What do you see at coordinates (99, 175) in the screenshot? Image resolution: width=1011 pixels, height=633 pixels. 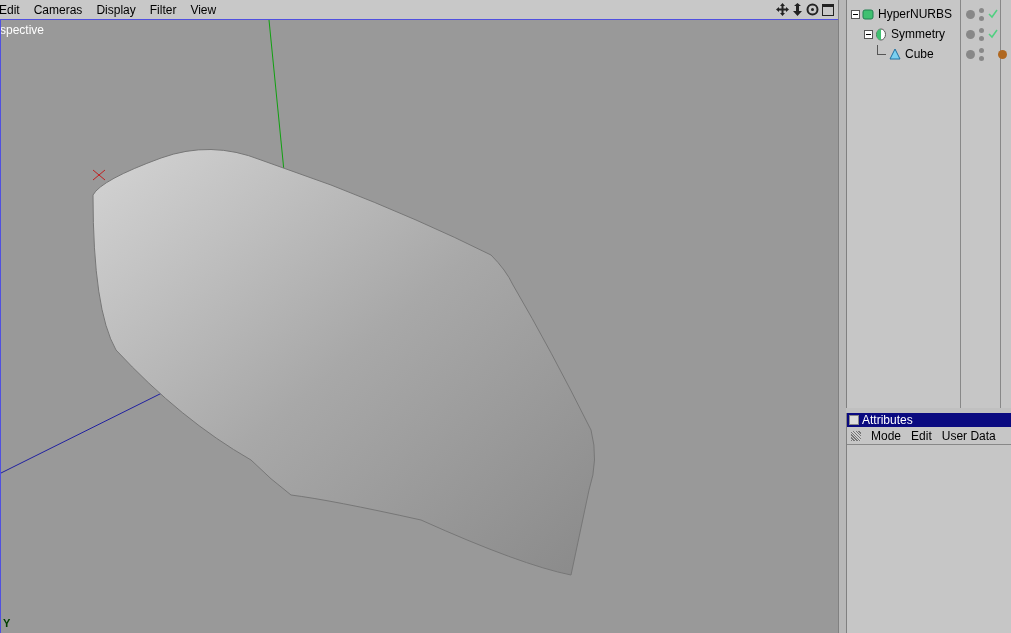 I see `cross-icon` at bounding box center [99, 175].